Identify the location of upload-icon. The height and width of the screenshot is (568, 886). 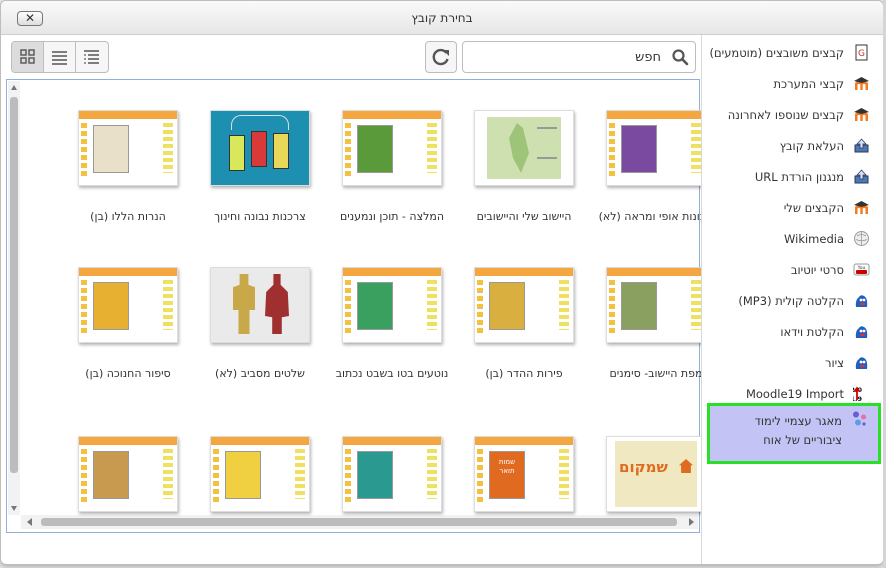
(861, 145).